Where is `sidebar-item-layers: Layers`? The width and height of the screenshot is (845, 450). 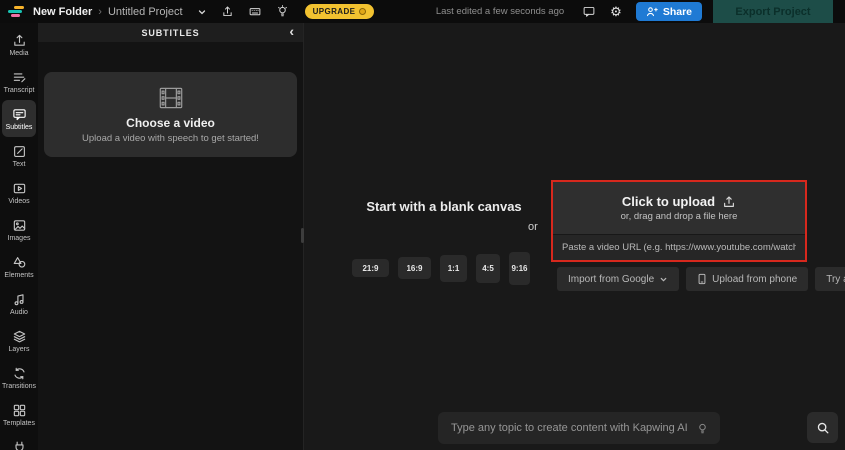 sidebar-item-layers: Layers is located at coordinates (19, 340).